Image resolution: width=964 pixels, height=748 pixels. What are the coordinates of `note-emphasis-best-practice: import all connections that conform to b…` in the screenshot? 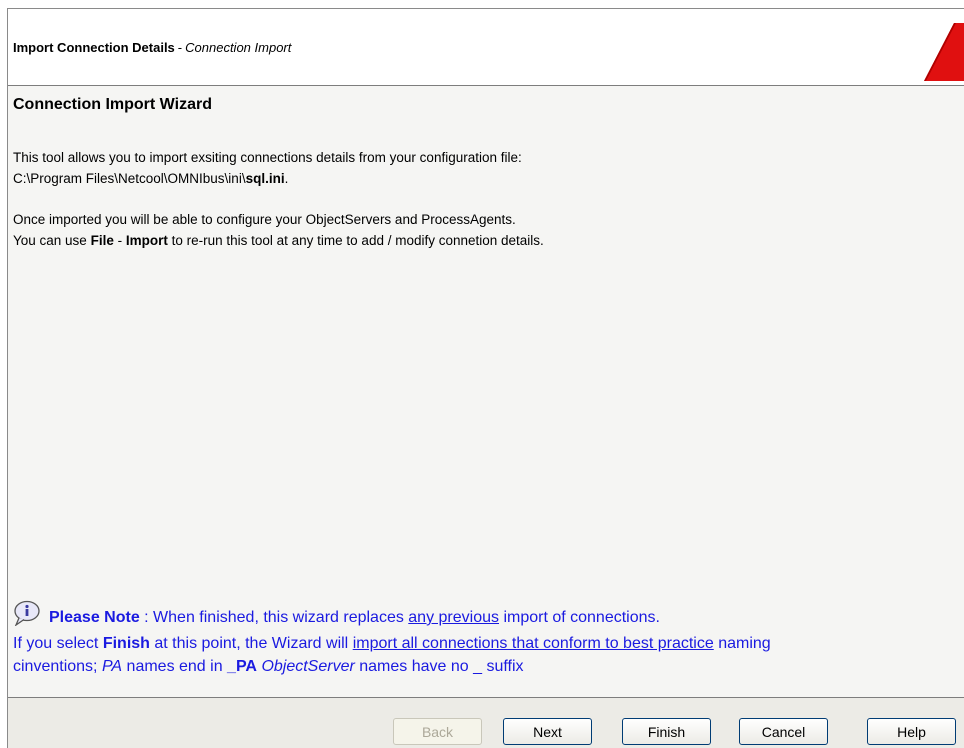 It's located at (533, 643).